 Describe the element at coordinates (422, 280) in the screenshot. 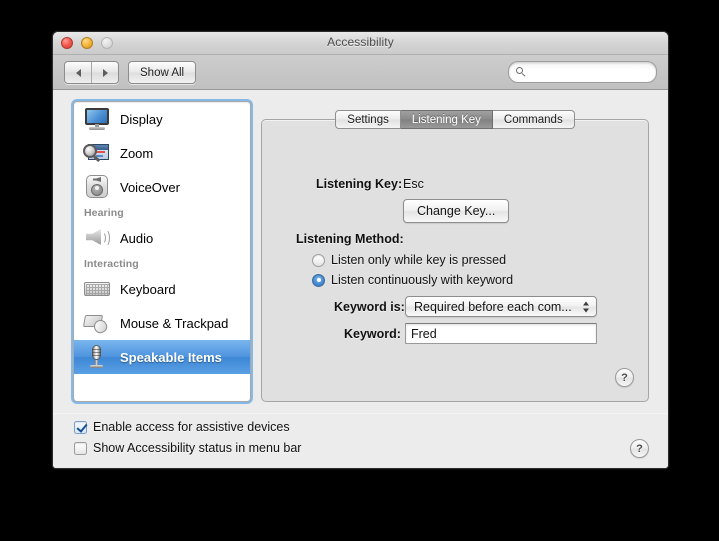

I see `radio-label: Listen continuously with keyword` at that location.